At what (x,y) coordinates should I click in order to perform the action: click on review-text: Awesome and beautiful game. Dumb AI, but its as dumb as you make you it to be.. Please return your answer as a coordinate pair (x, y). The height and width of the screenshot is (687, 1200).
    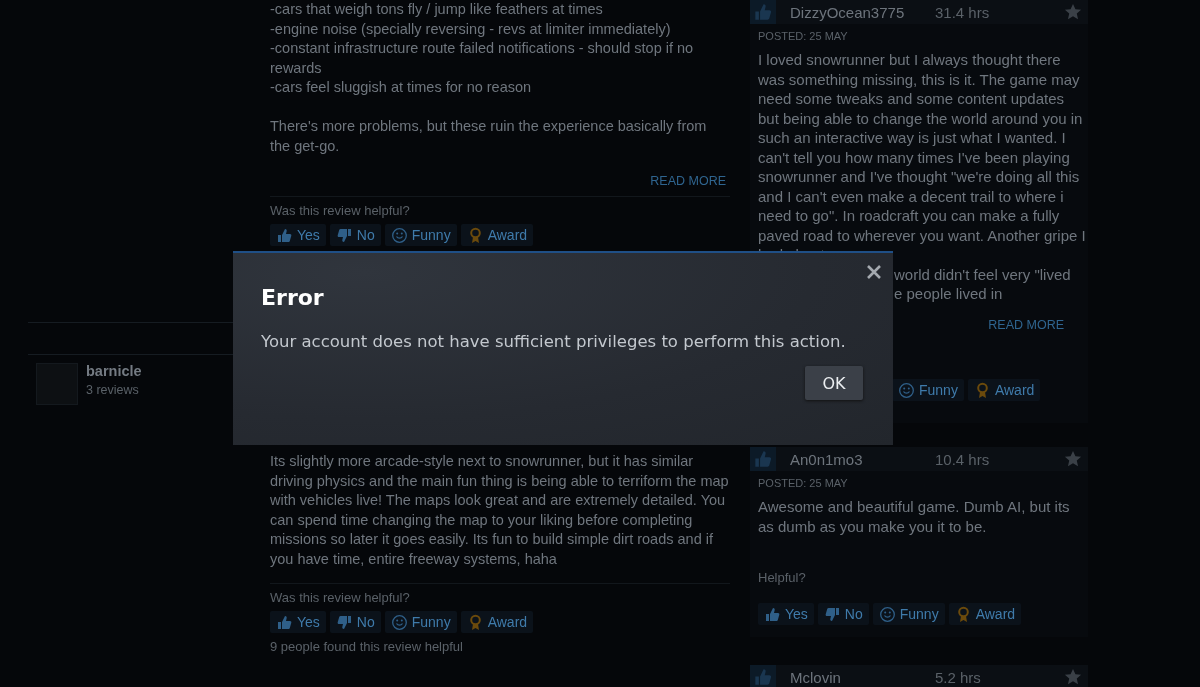
    Looking at the image, I should click on (914, 516).